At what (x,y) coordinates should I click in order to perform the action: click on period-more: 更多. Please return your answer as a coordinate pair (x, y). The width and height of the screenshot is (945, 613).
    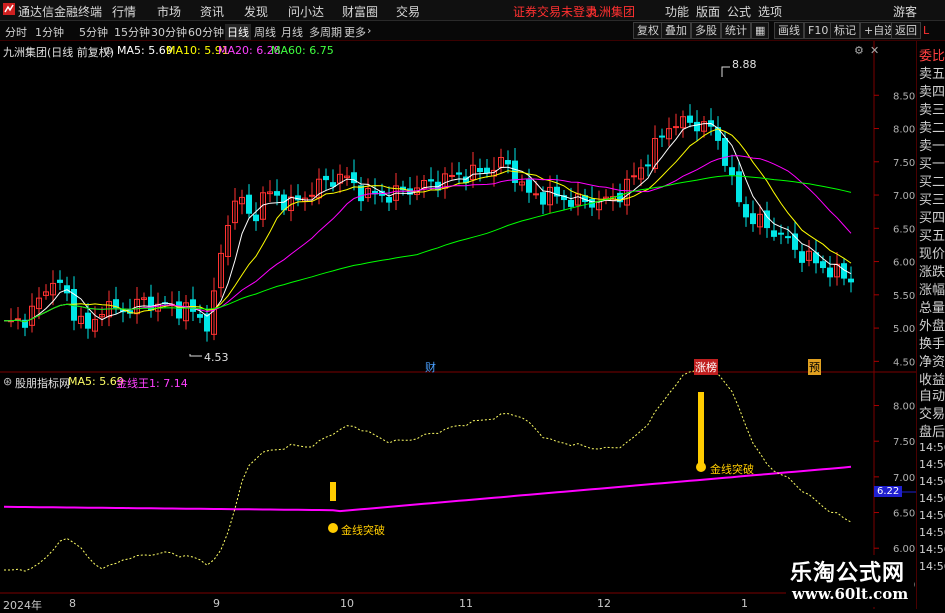
    Looking at the image, I should click on (355, 32).